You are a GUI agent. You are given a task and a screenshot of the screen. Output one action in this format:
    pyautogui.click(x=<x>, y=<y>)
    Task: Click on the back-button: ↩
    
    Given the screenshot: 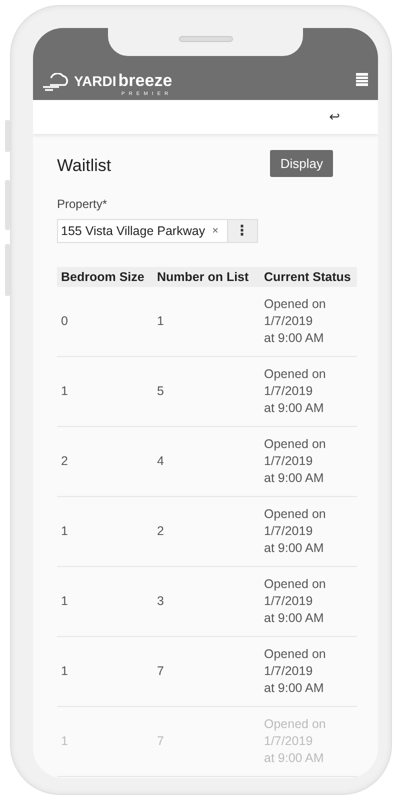 What is the action you would take?
    pyautogui.click(x=334, y=117)
    